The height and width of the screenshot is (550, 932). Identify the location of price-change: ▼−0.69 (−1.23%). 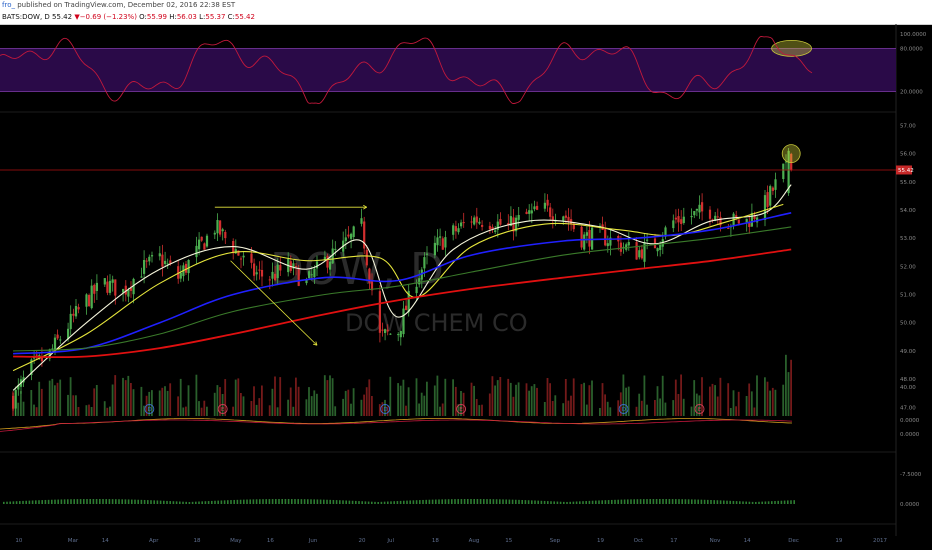
(105, 17).